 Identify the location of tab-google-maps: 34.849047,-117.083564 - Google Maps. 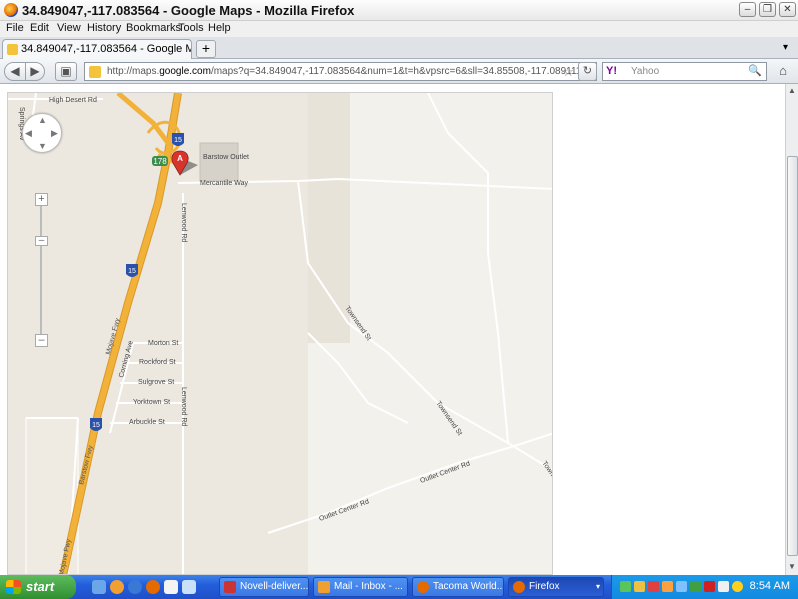
(97, 49).